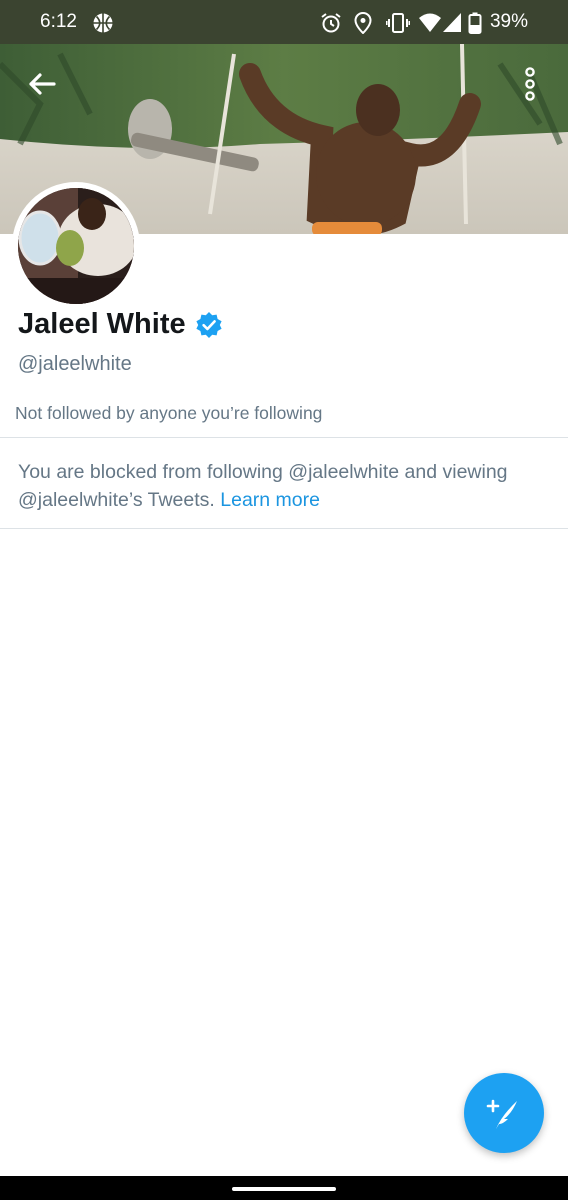 This screenshot has height=1200, width=568. What do you see at coordinates (530, 84) in the screenshot?
I see `more-vertical-icon` at bounding box center [530, 84].